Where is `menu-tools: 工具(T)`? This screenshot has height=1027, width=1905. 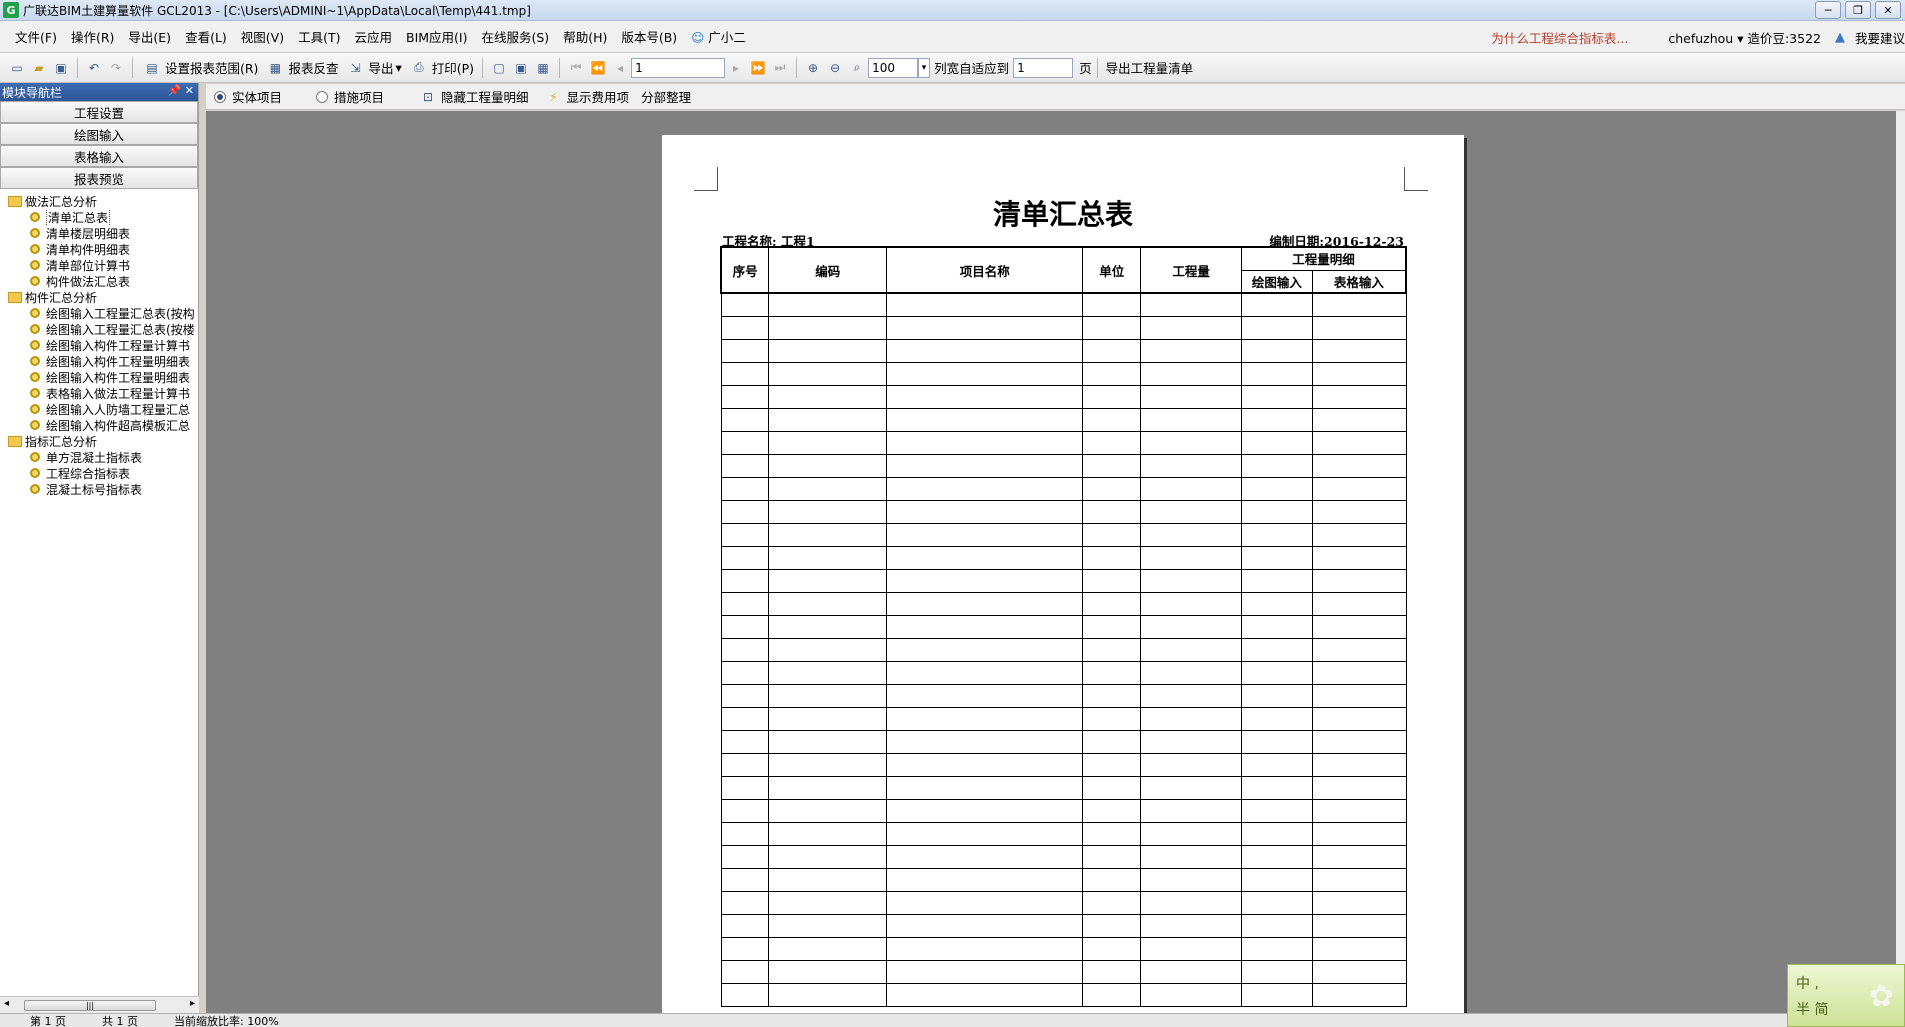 menu-tools: 工具(T) is located at coordinates (319, 36).